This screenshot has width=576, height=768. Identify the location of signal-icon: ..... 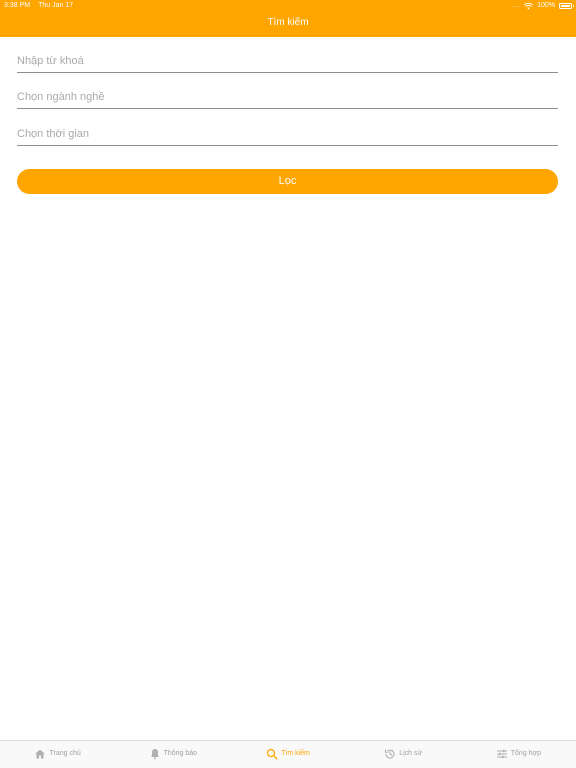
(516, 6).